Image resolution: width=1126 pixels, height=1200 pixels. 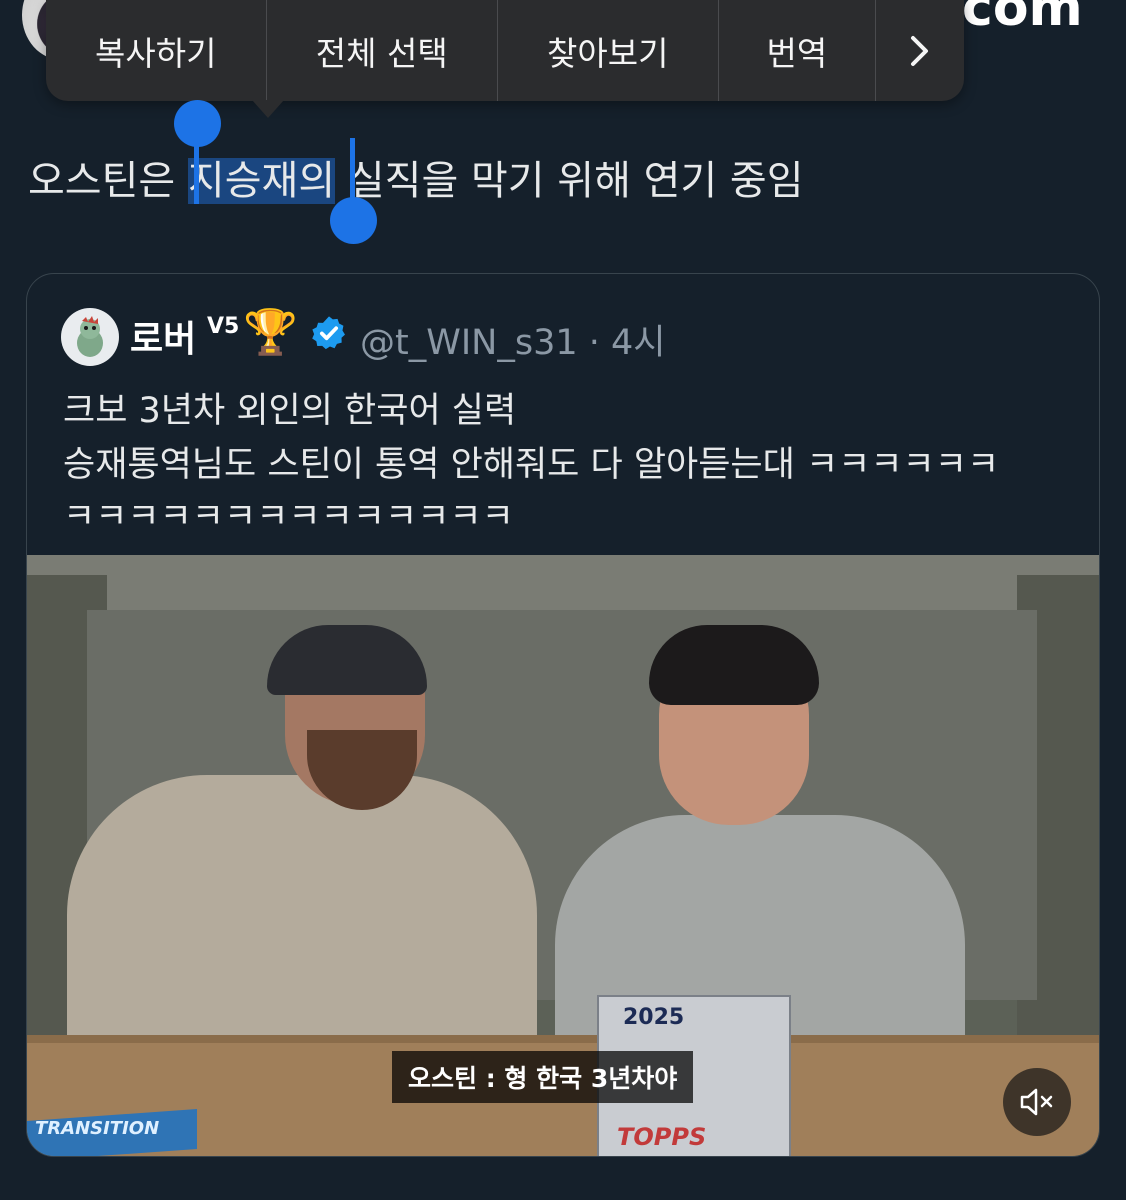 What do you see at coordinates (108, 181) in the screenshot?
I see `tweet-text-before: 오스틴은` at bounding box center [108, 181].